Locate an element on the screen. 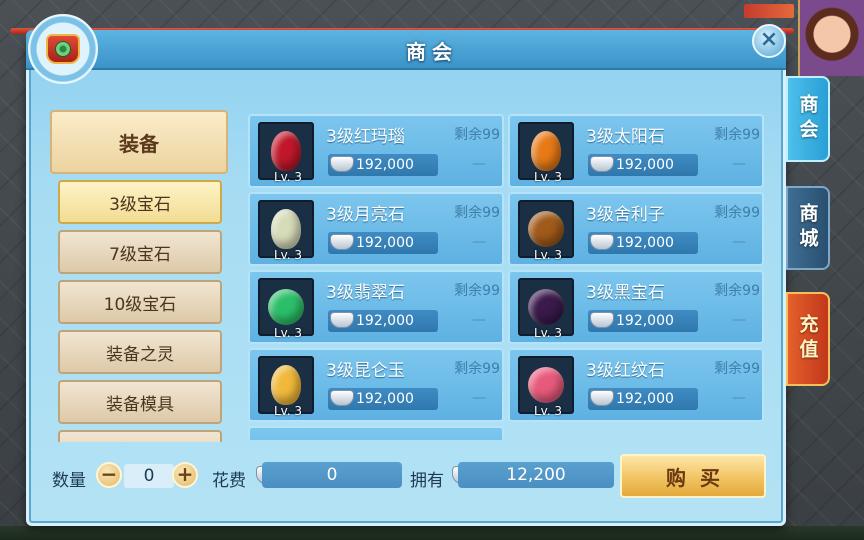 Image resolution: width=864 pixels, height=540 pixels. shop-item: Lv. 3 3级翡翠石 剩余99 192,000 — is located at coordinates (376, 307).